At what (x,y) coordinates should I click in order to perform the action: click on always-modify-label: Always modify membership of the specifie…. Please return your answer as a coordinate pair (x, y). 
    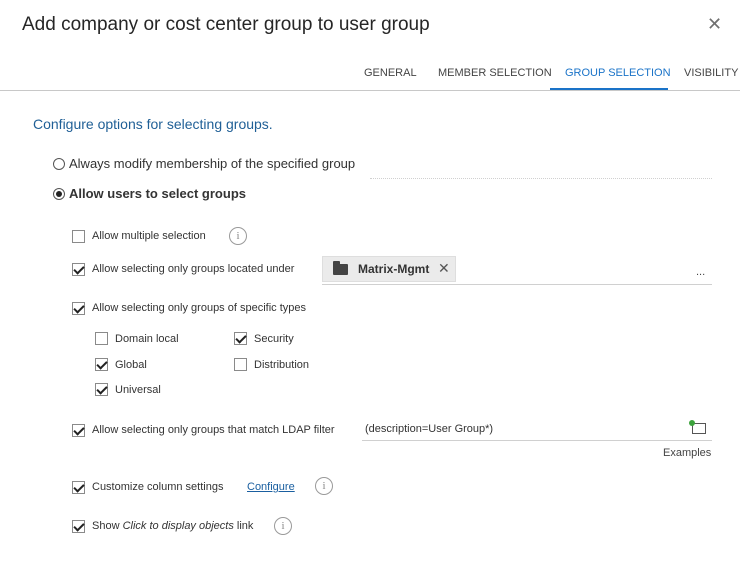
    Looking at the image, I should click on (212, 163).